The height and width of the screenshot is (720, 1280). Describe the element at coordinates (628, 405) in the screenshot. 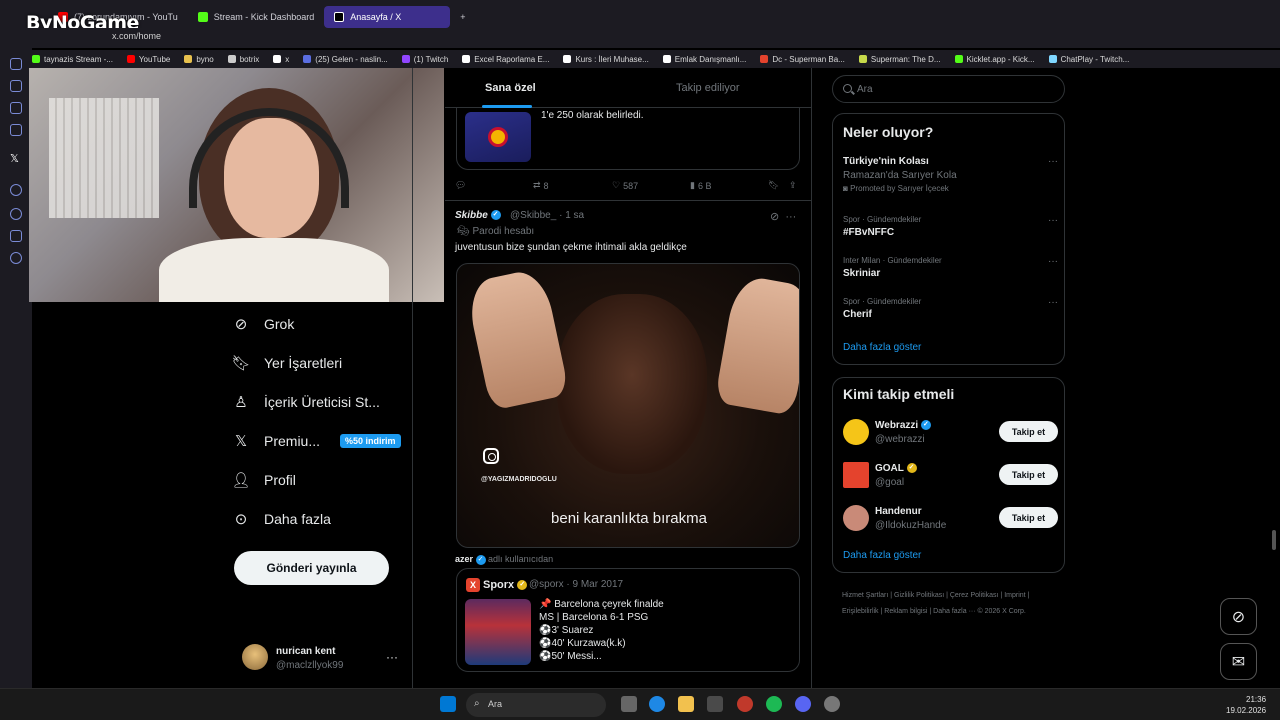

I see `tweet-media: @YAGIZMADRIDOGLU beni karanlıkta bırakma` at that location.